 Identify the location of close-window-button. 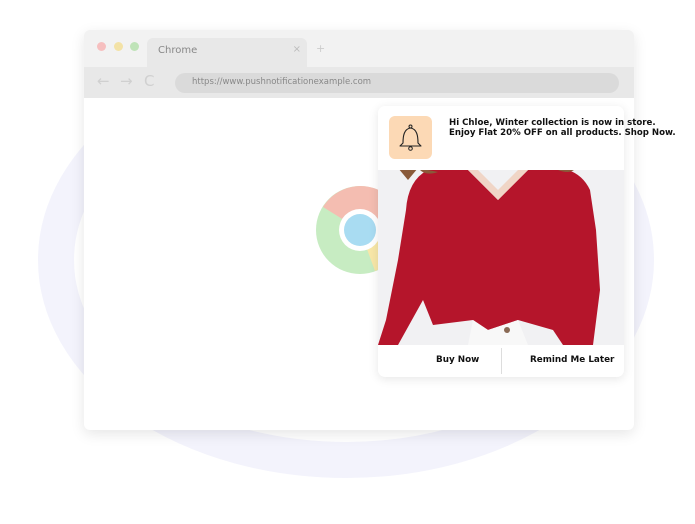
(101, 46).